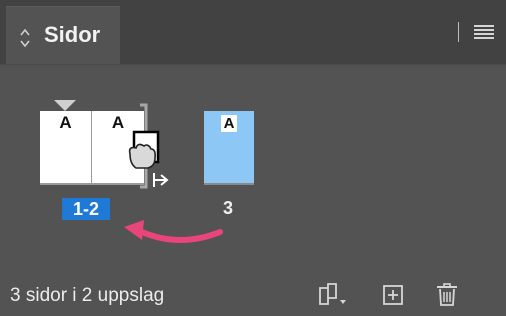  What do you see at coordinates (447, 295) in the screenshot?
I see `trash-icon` at bounding box center [447, 295].